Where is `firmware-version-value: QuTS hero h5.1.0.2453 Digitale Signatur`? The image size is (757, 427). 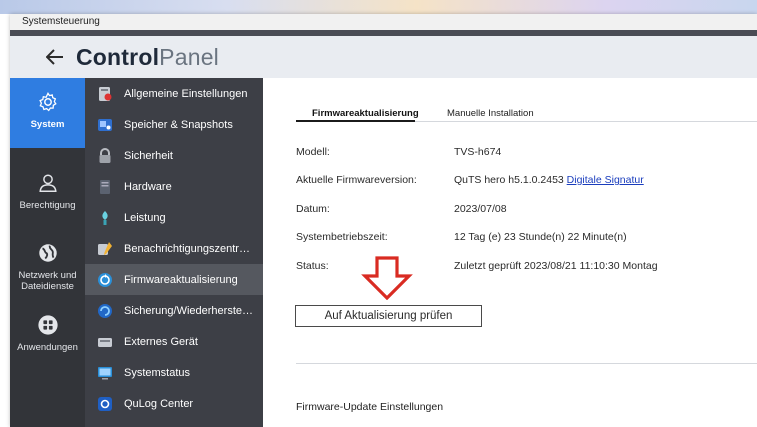
firmware-version-value: QuTS hero h5.1.0.2453 Digitale Signatur is located at coordinates (549, 180).